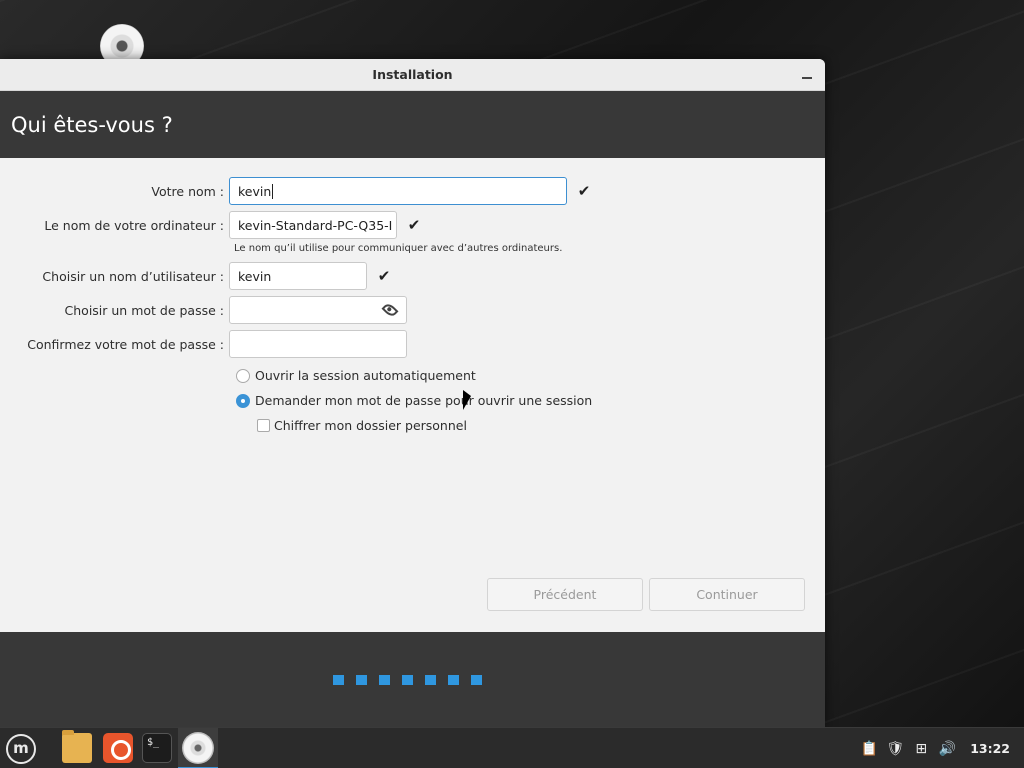 This screenshot has height=768, width=1024. I want to click on volume-icon: 🔊, so click(947, 749).